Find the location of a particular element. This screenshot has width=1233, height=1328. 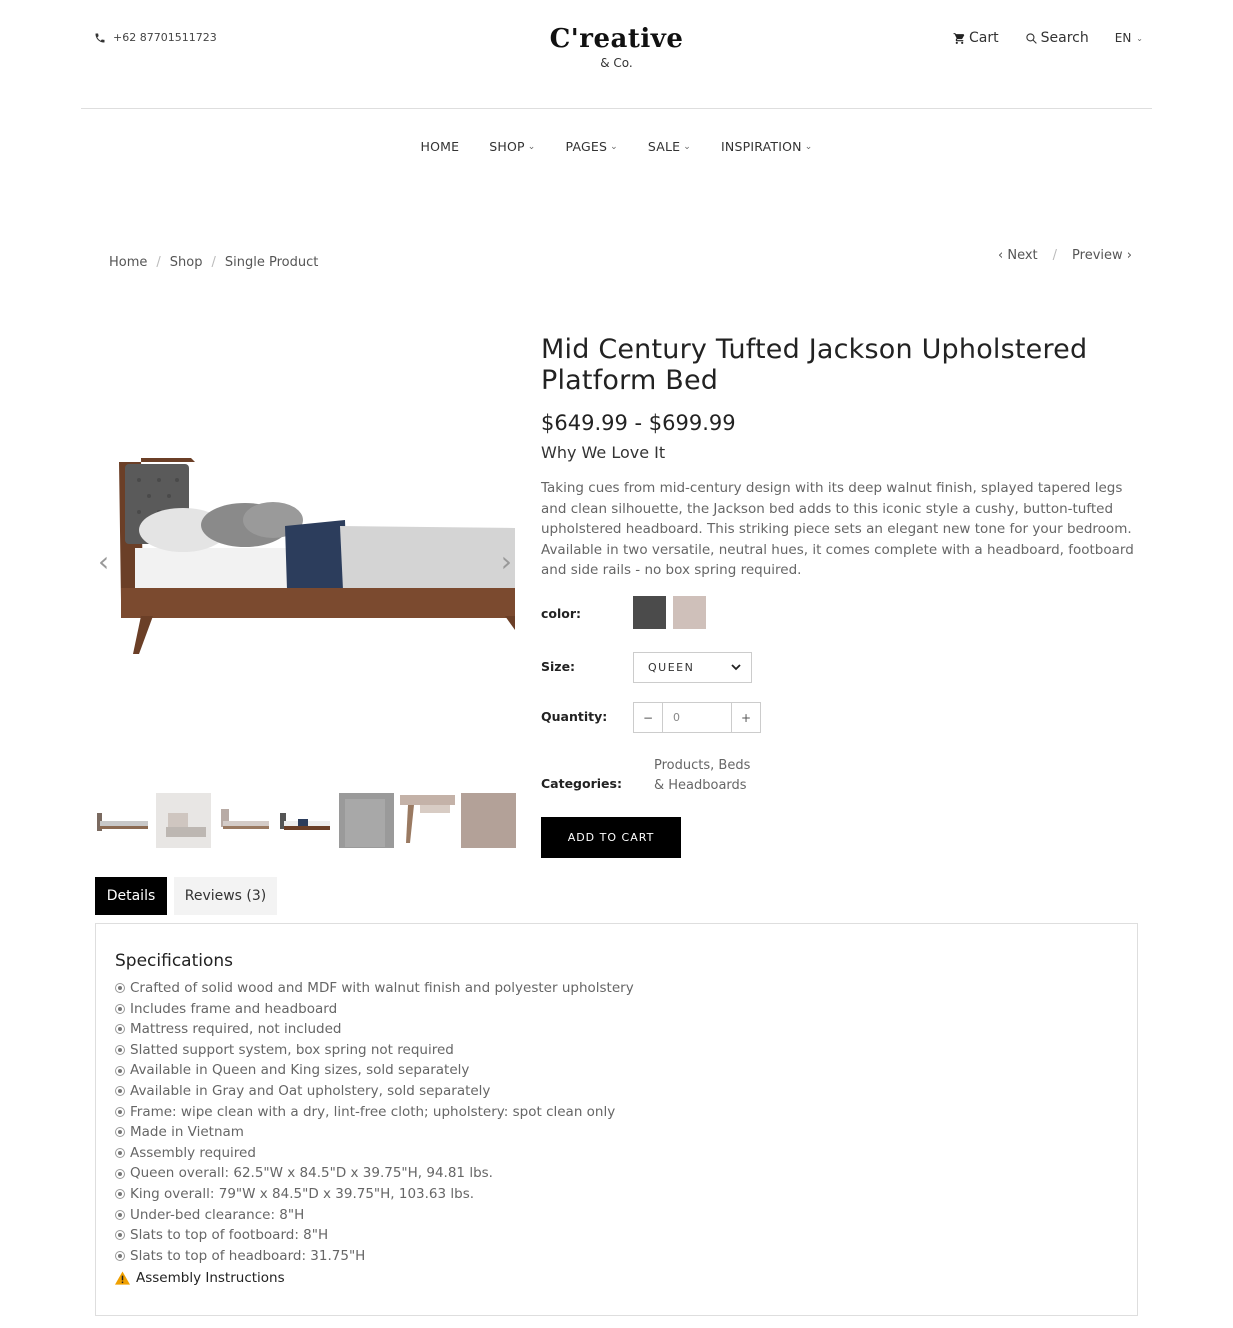

color-label: color: is located at coordinates (561, 613).